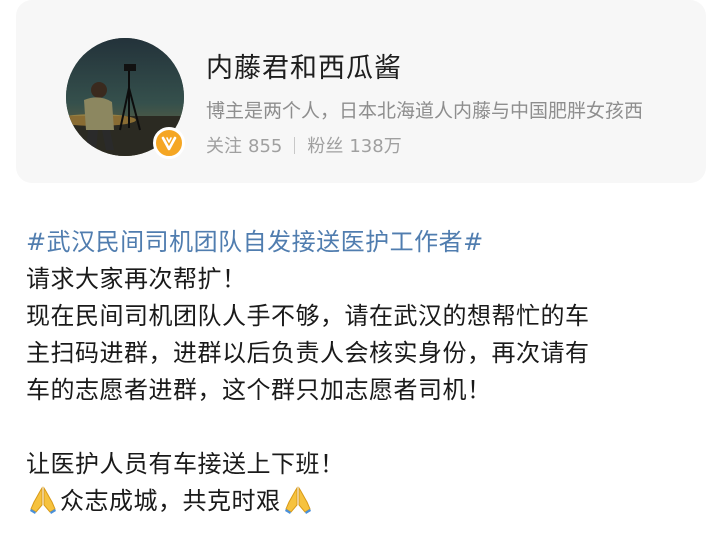  Describe the element at coordinates (265, 146) in the screenshot. I see `following-count: 855` at that location.